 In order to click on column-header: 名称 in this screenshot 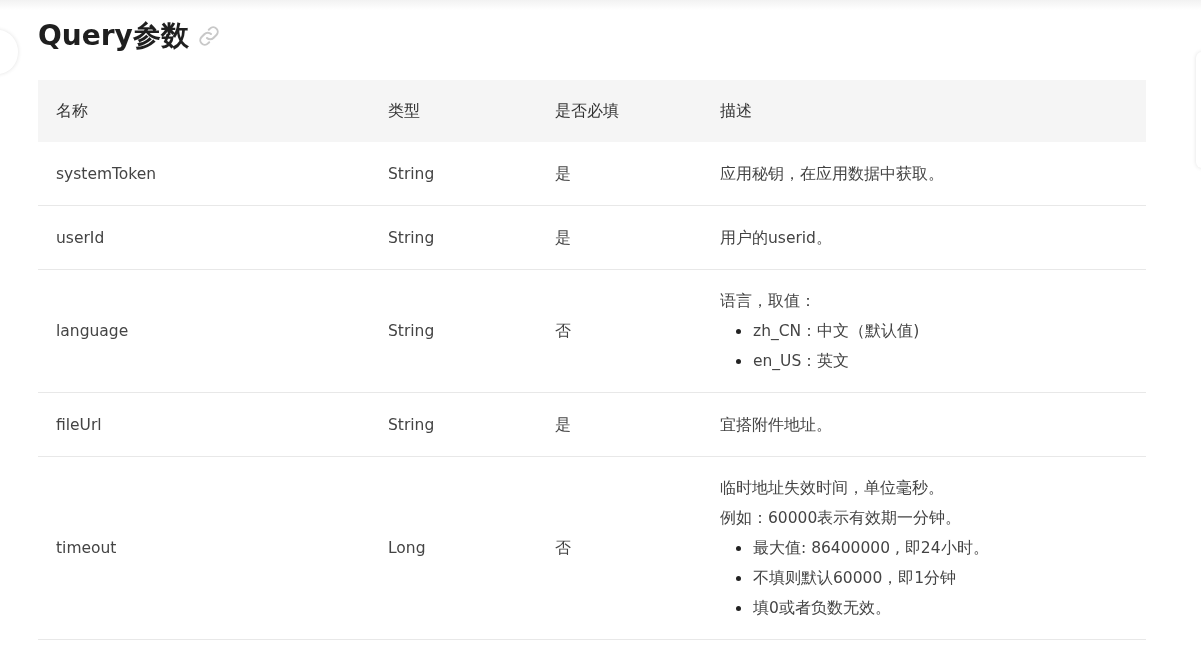, I will do `click(204, 111)`.